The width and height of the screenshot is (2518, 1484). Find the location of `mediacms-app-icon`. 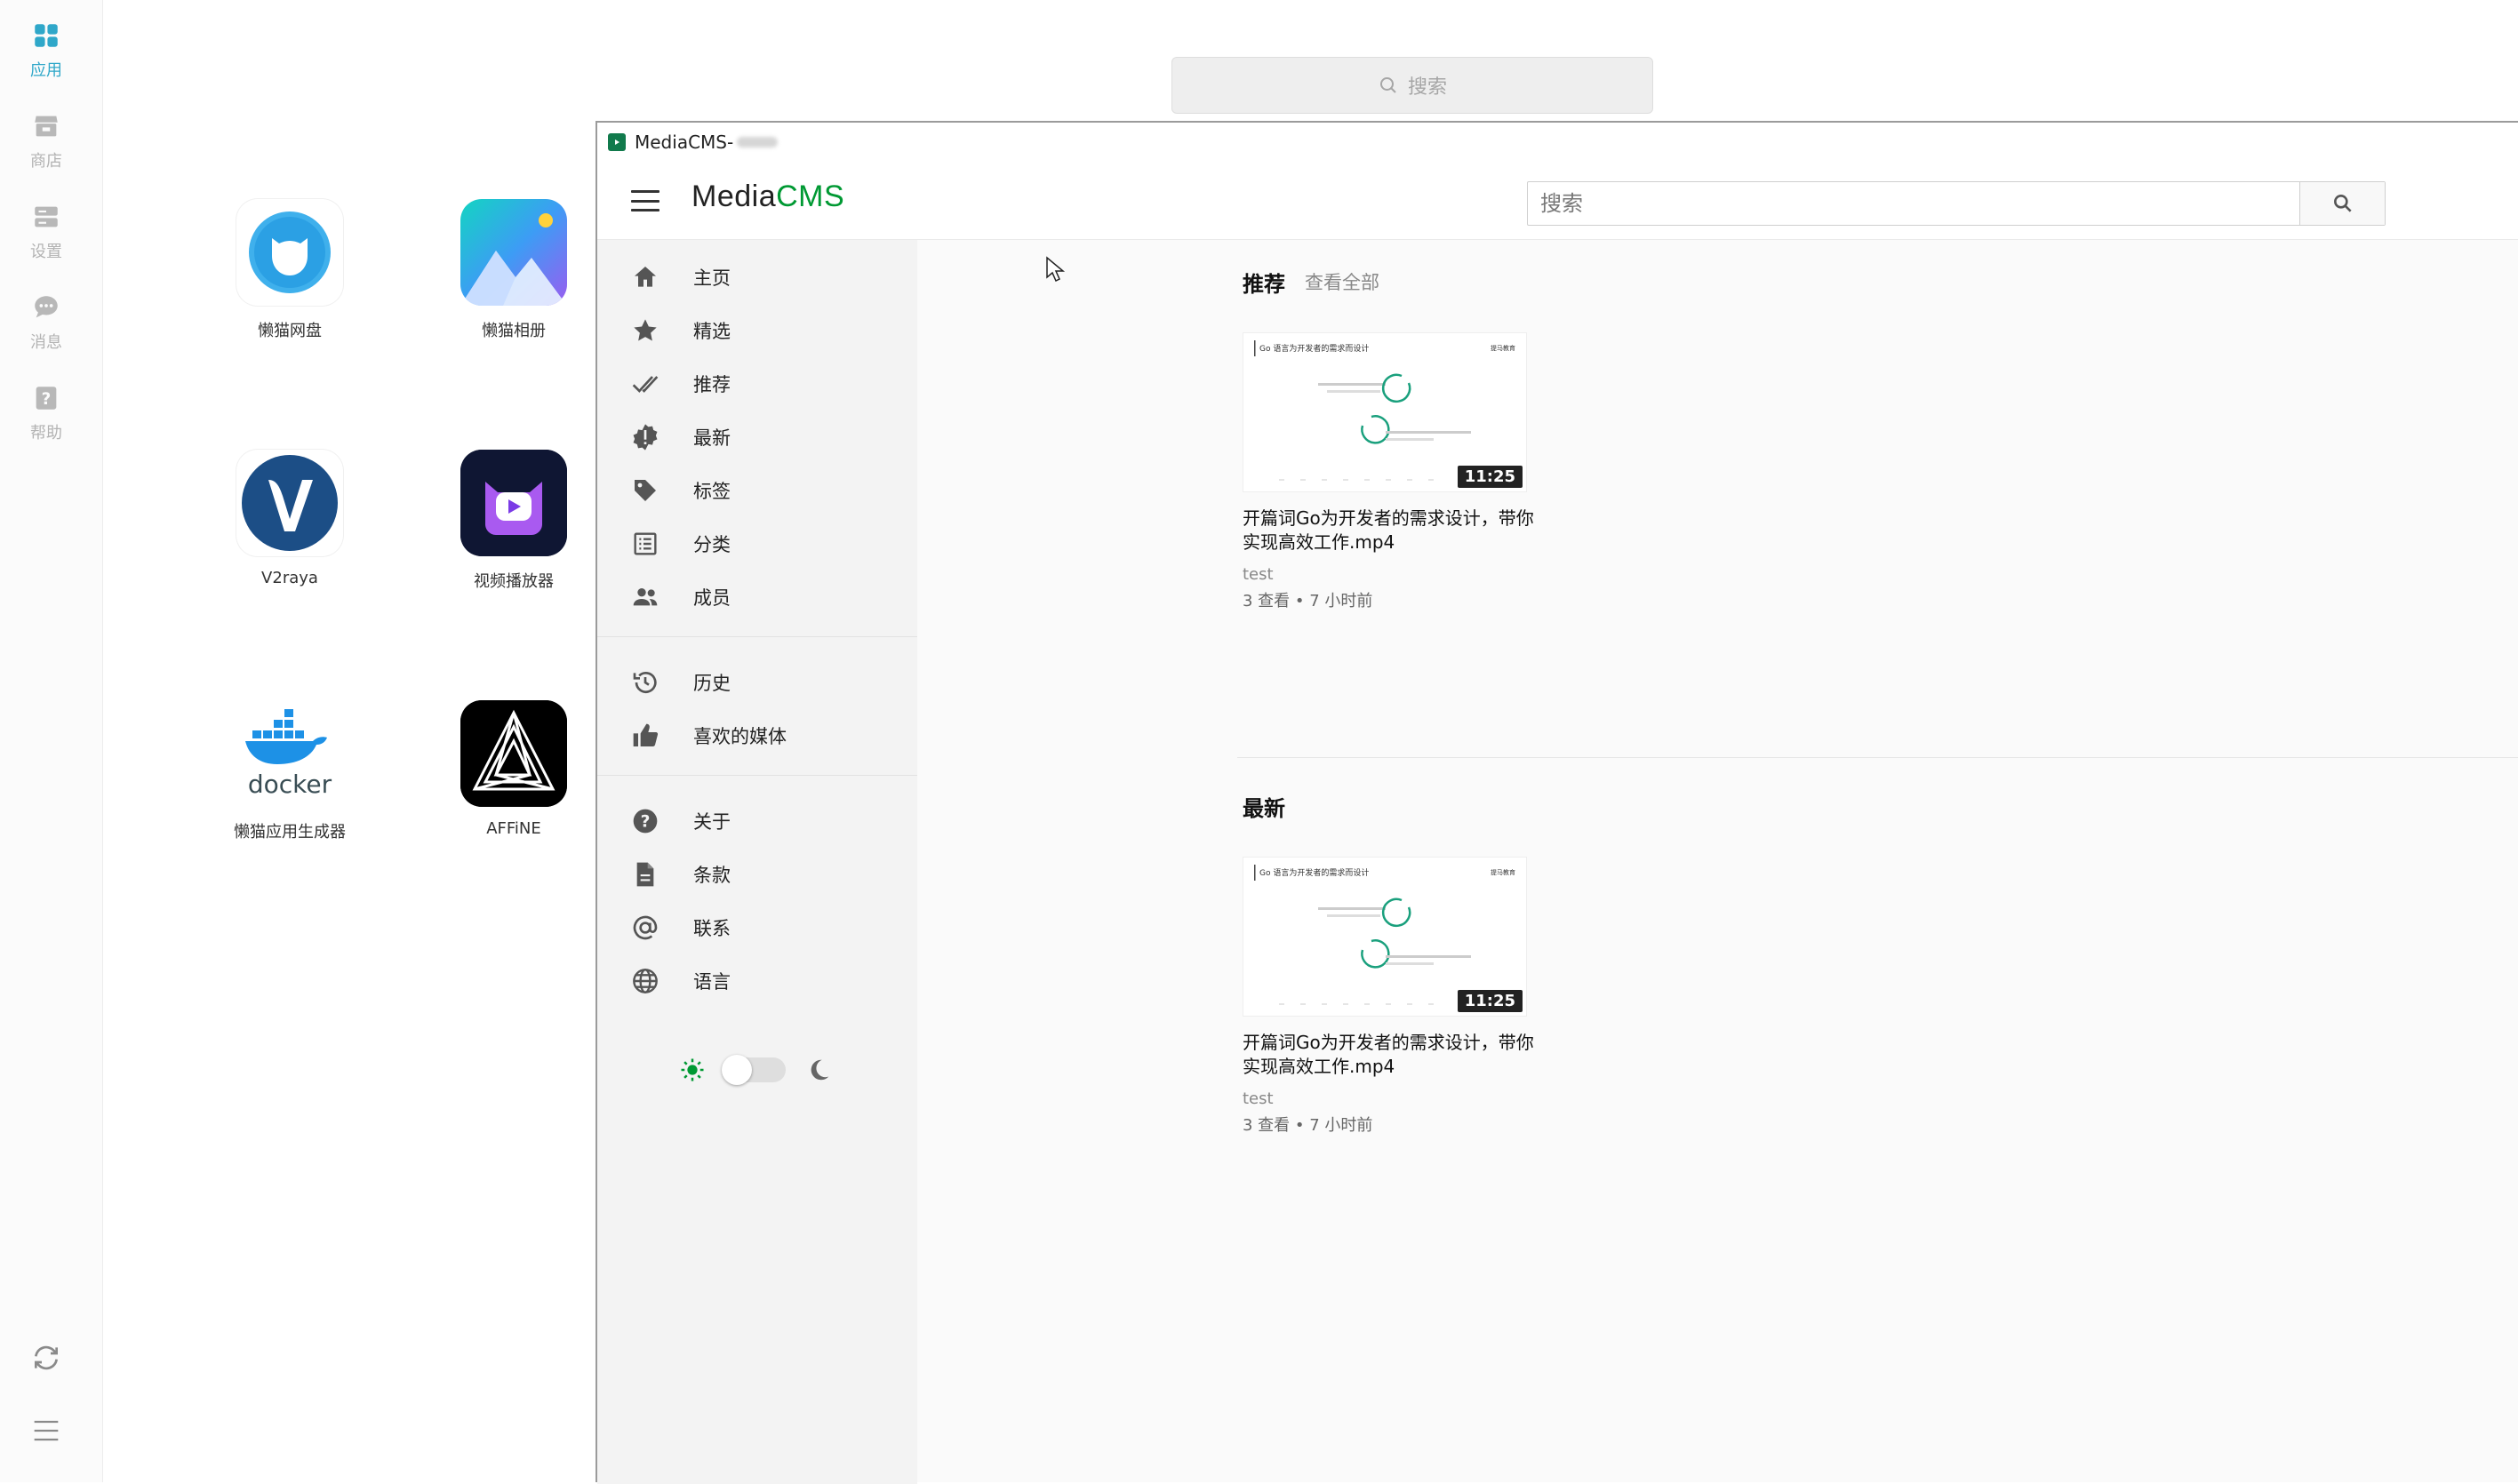

mediacms-app-icon is located at coordinates (617, 142).